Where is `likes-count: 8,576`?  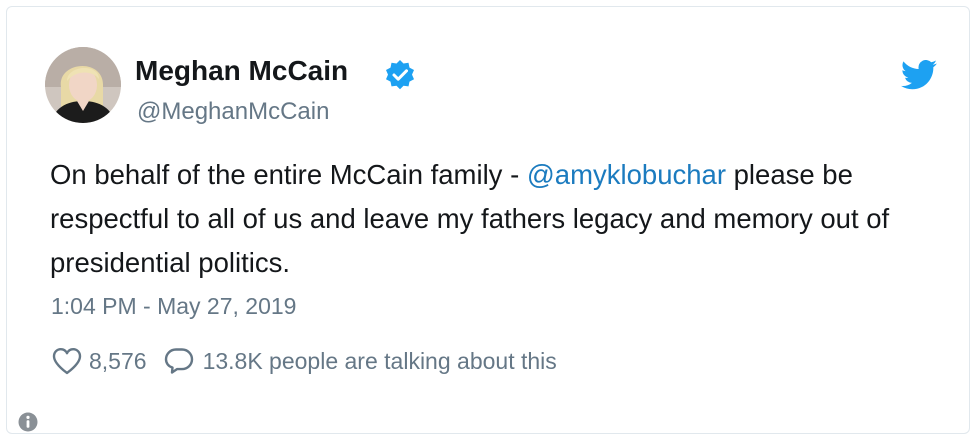
likes-count: 8,576 is located at coordinates (118, 361).